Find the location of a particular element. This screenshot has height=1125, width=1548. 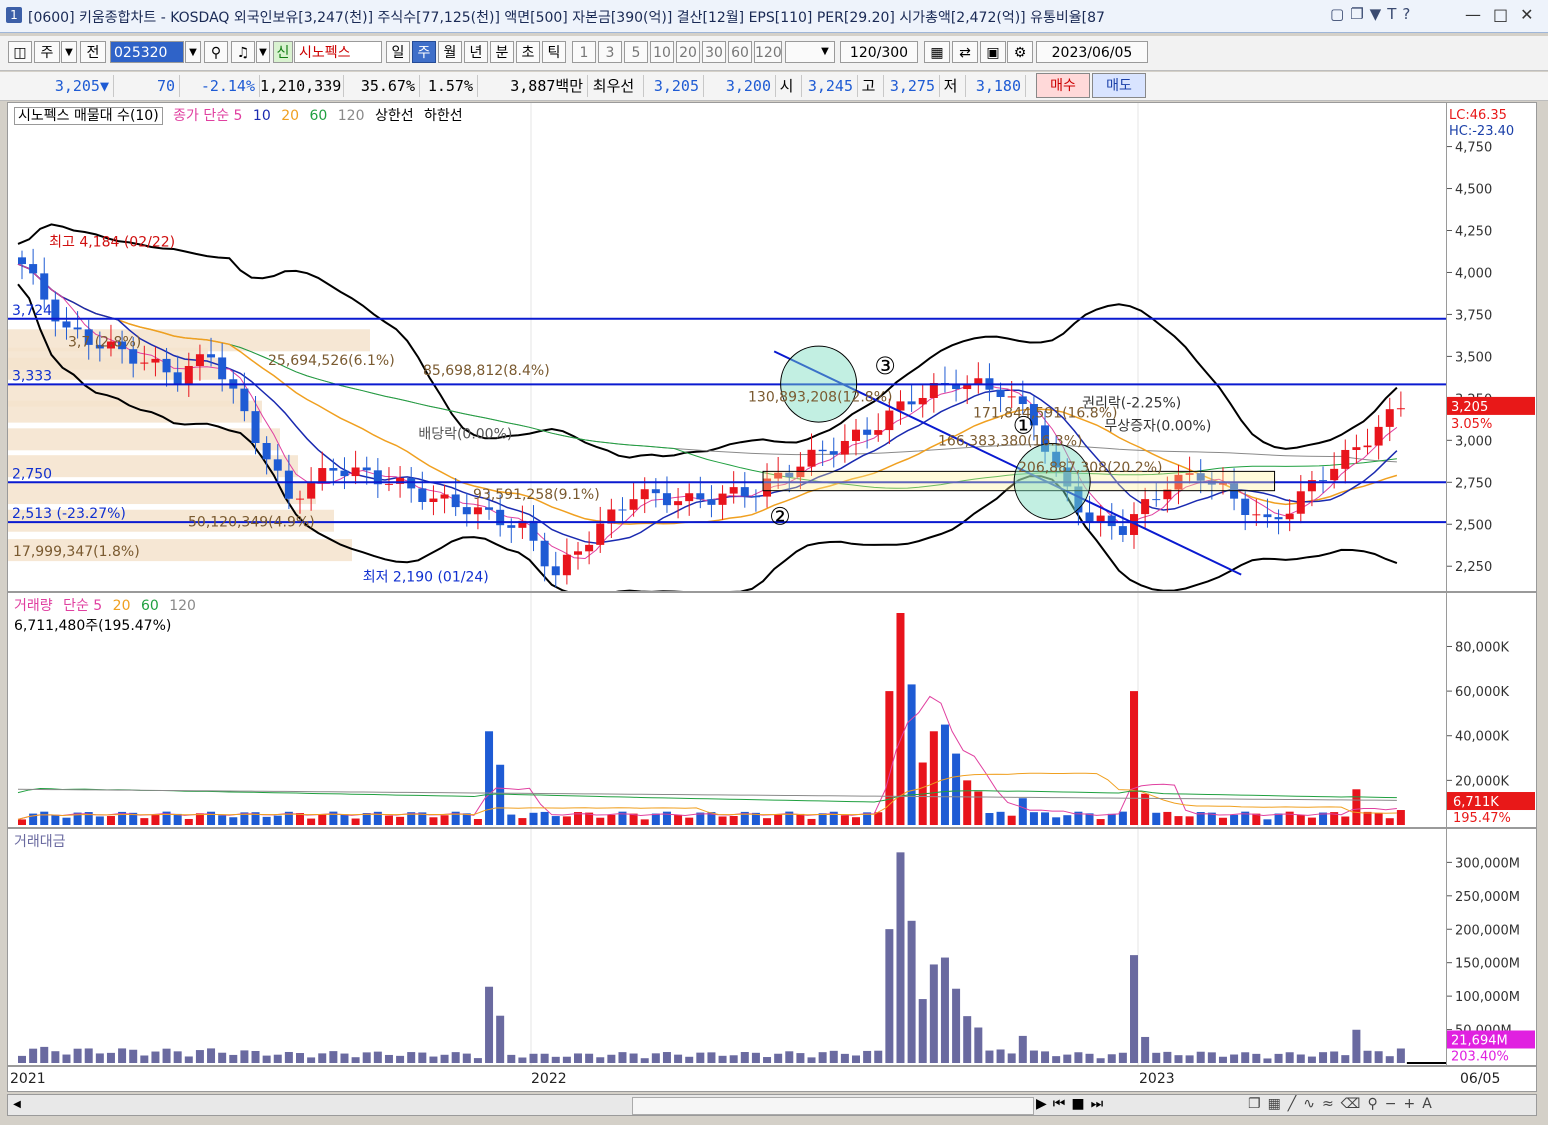

interval-tab-30: 30 is located at coordinates (714, 52).